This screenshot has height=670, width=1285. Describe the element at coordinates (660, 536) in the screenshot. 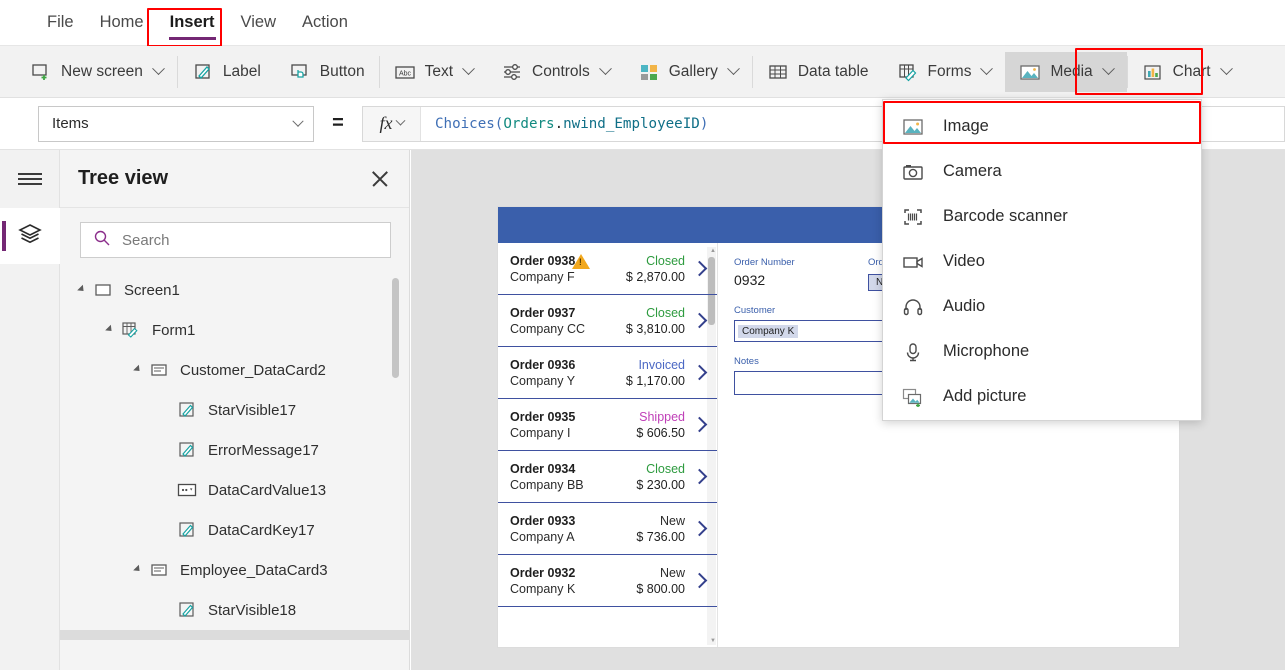

I see `gallery-item-amount: $ 736.00` at that location.